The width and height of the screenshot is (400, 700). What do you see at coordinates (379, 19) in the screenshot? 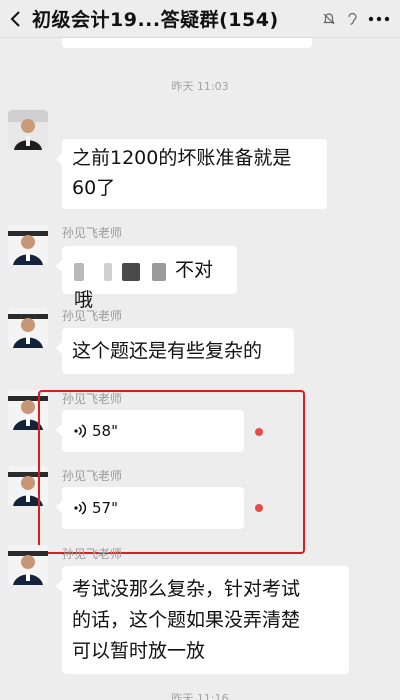
I see `more-icon` at bounding box center [379, 19].